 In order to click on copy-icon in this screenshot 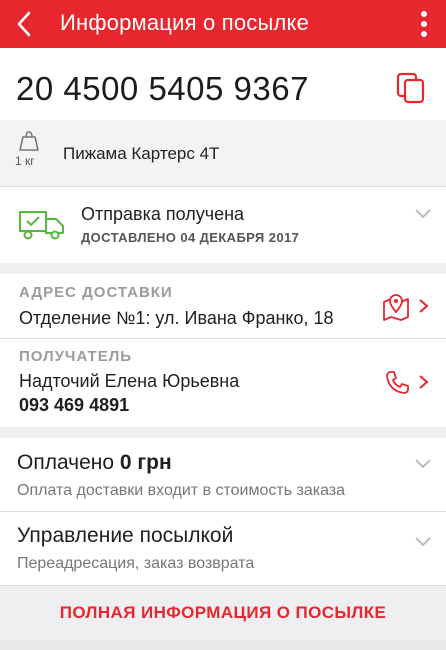, I will do `click(411, 88)`.